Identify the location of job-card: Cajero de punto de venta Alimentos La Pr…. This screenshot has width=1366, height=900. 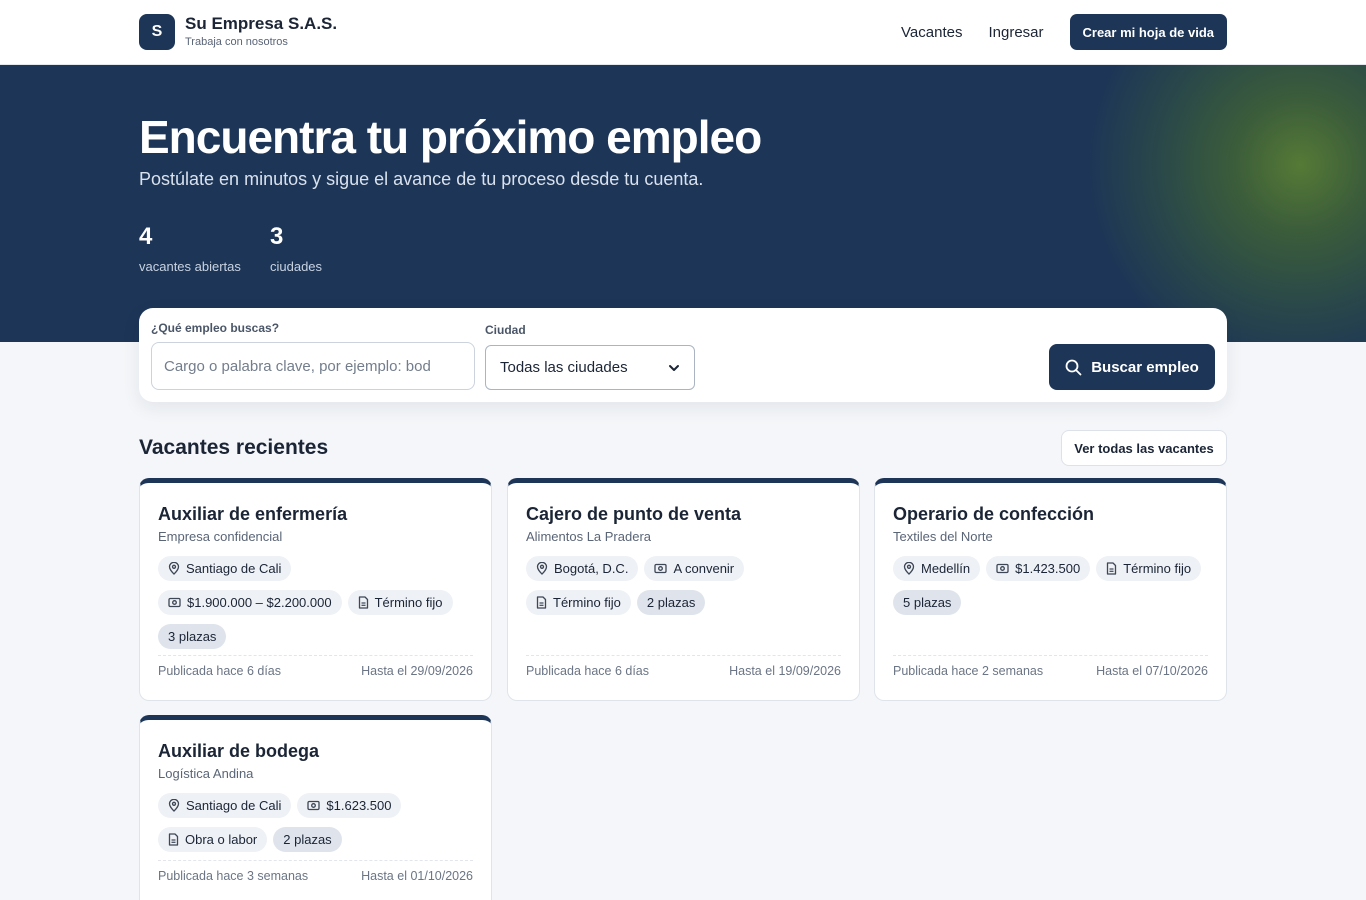
(683, 589).